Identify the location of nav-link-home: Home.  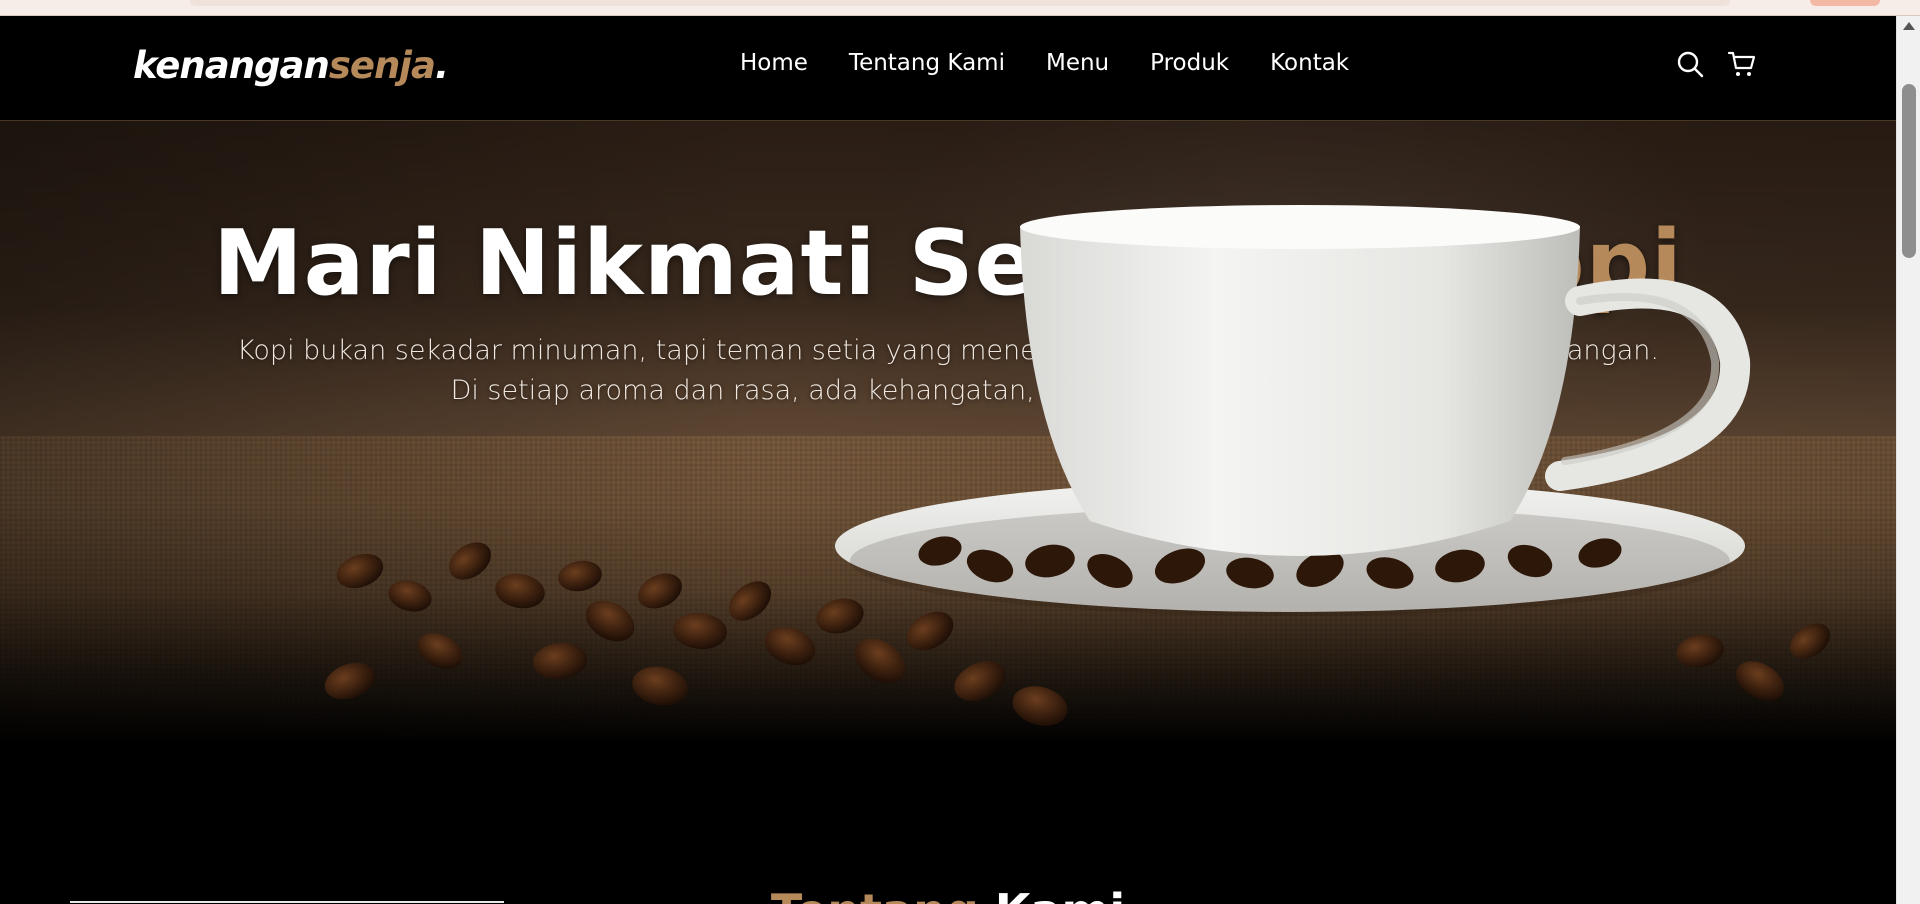
(774, 63).